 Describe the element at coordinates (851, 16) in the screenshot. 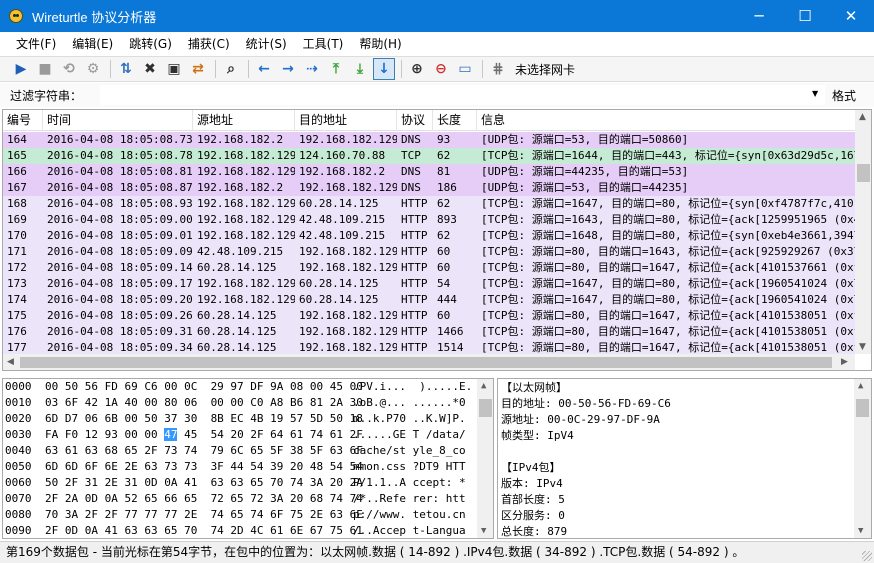

I see `close-button: ✕` at that location.